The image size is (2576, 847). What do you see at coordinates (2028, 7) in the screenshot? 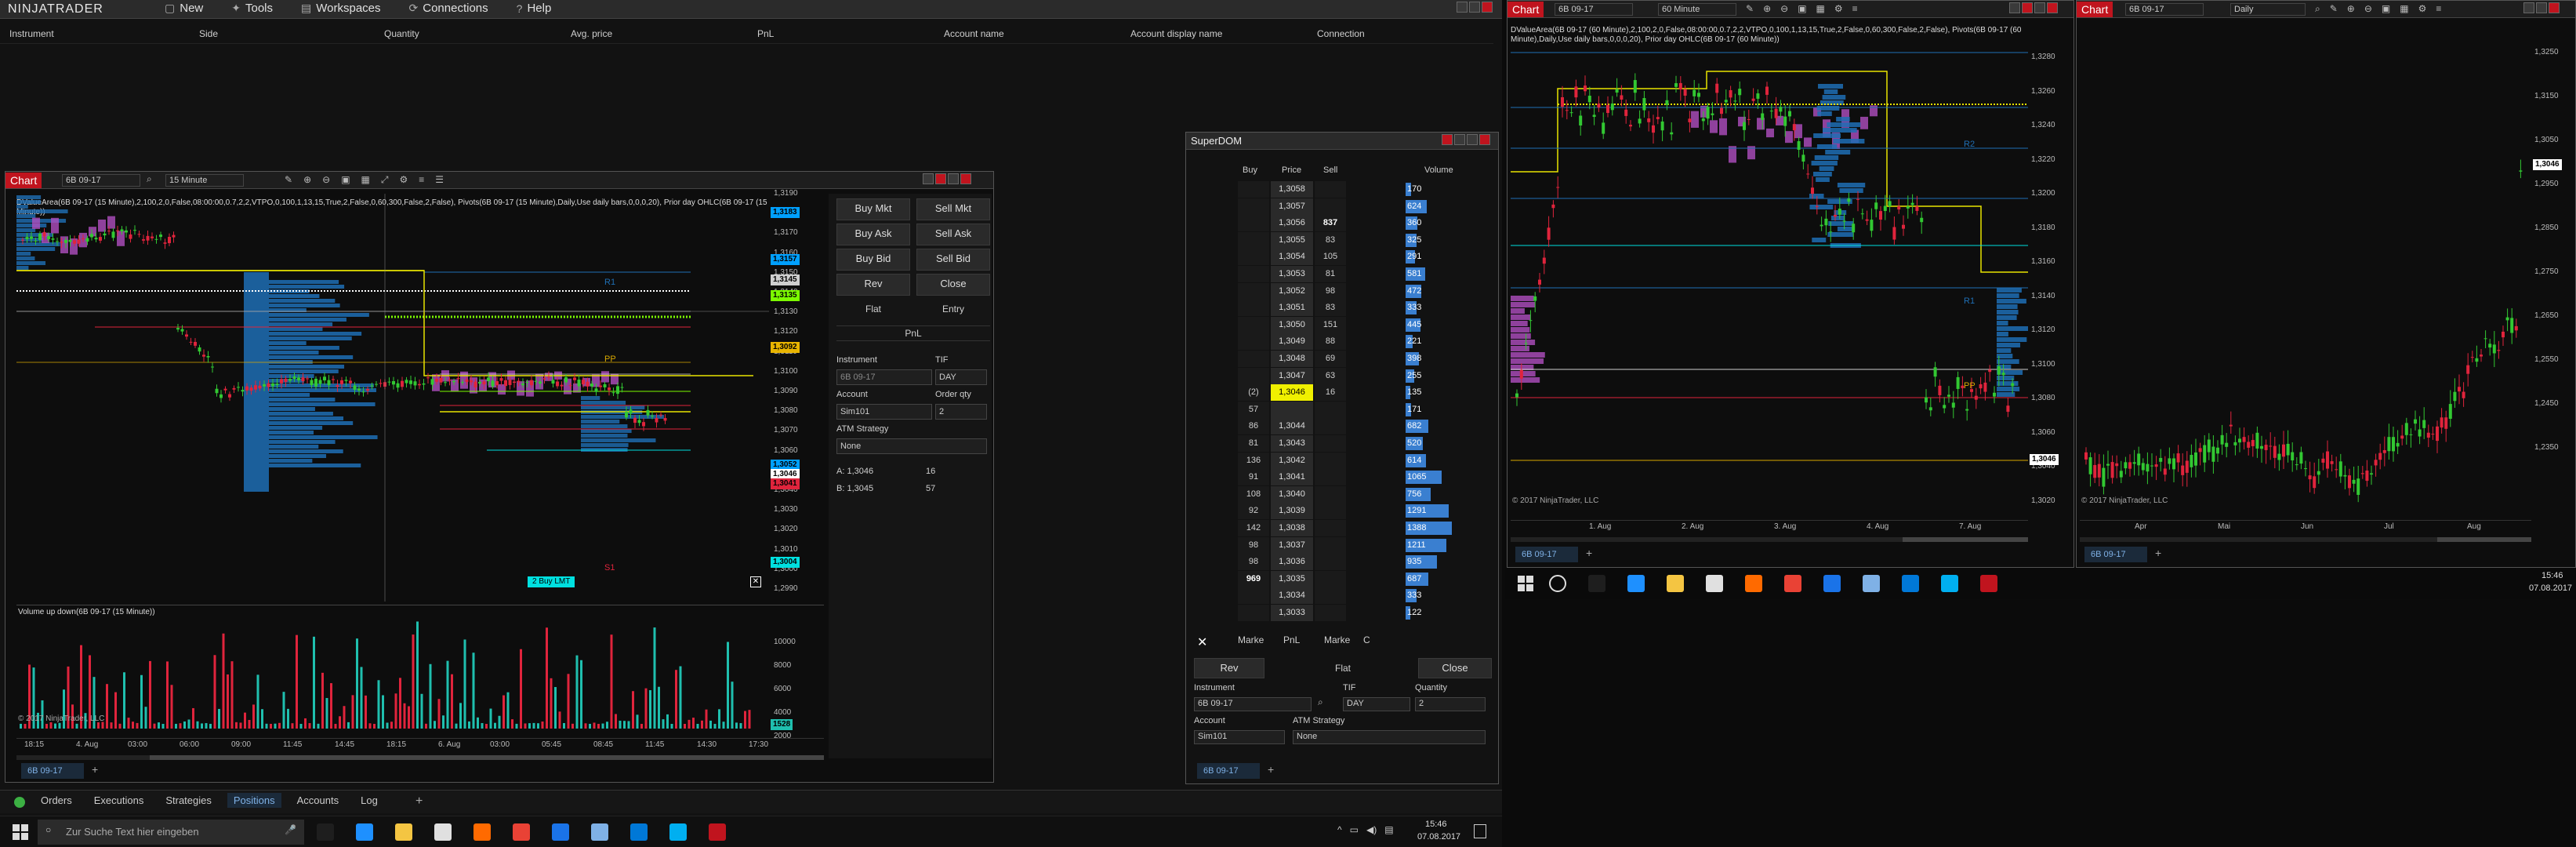
I see `chart2-pin-icon` at bounding box center [2028, 7].